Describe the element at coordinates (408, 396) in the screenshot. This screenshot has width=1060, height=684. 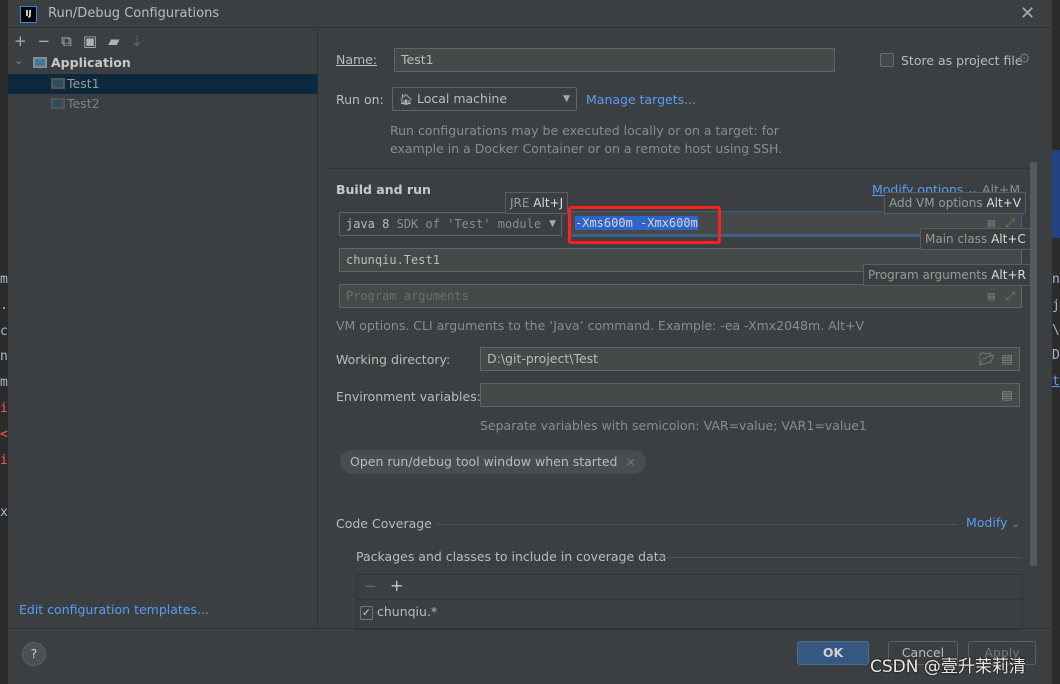
I see `environment-variables-label: Environment variables:` at that location.